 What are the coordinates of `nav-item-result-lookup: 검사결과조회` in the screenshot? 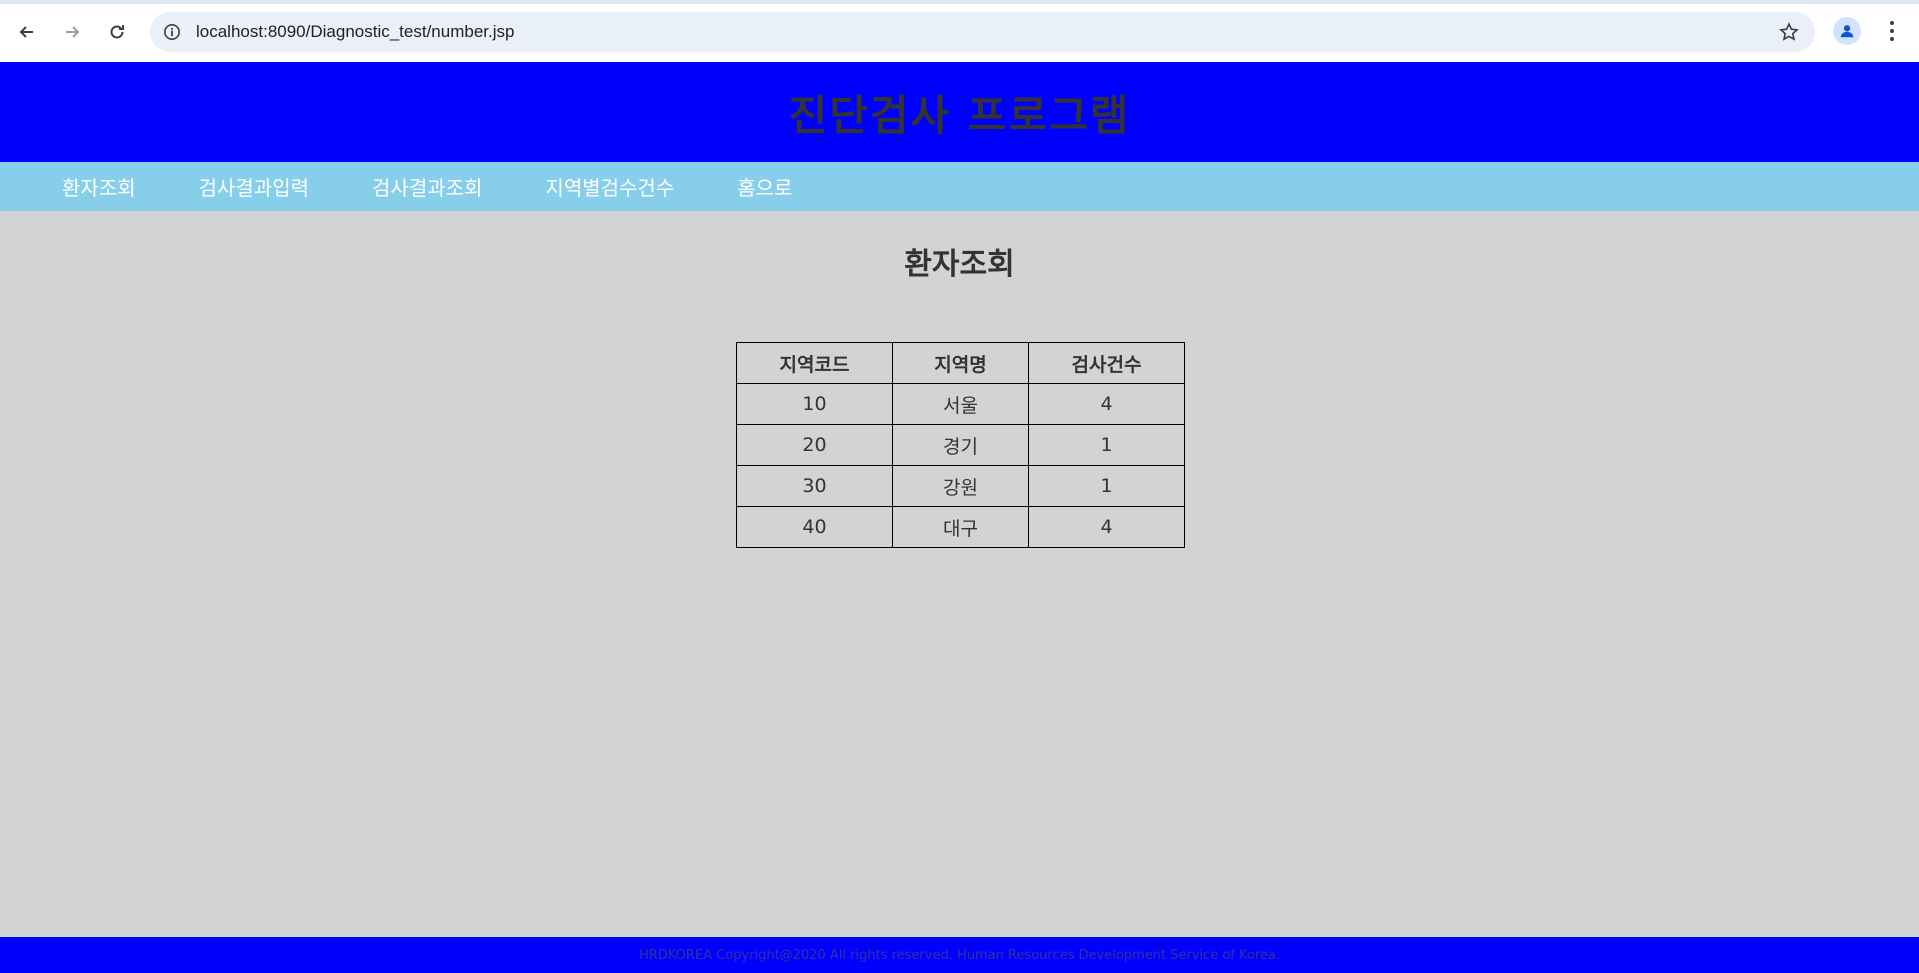 It's located at (427, 186).